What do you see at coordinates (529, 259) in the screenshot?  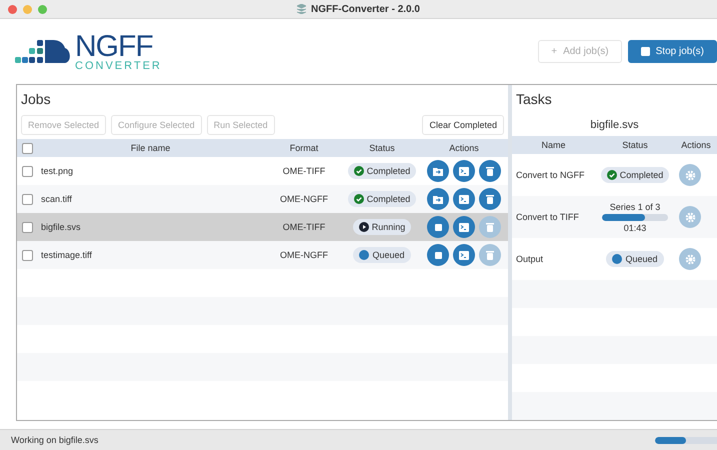 I see `table-cell-text: Output` at bounding box center [529, 259].